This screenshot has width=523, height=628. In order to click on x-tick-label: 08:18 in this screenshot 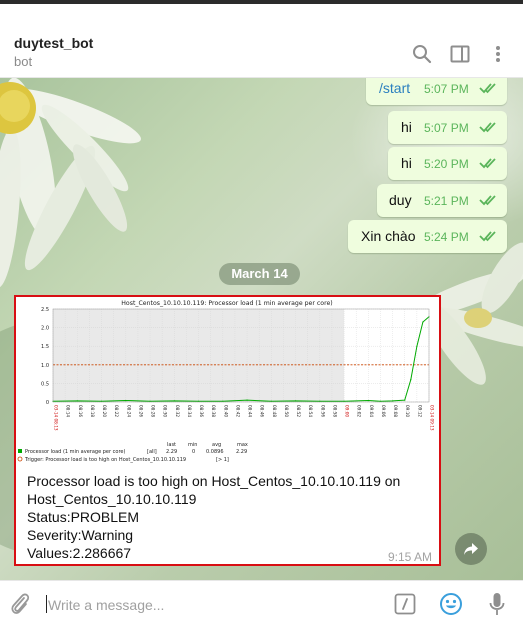, I will do `click(92, 411)`.